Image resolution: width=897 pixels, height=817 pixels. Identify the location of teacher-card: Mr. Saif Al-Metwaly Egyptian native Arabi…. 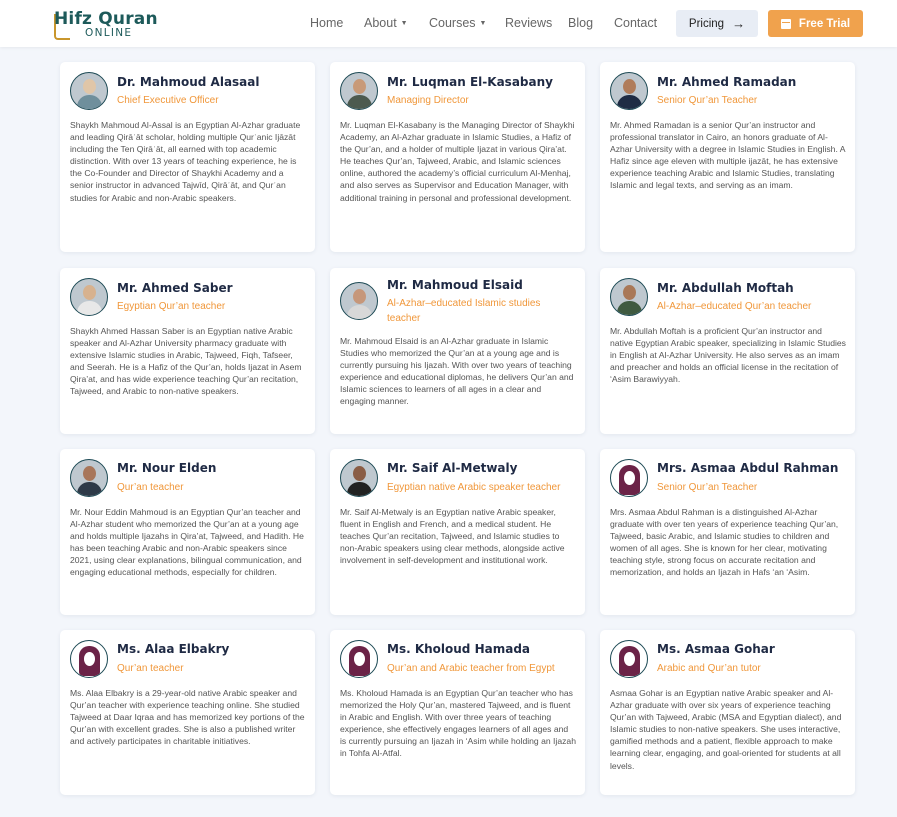
(457, 532).